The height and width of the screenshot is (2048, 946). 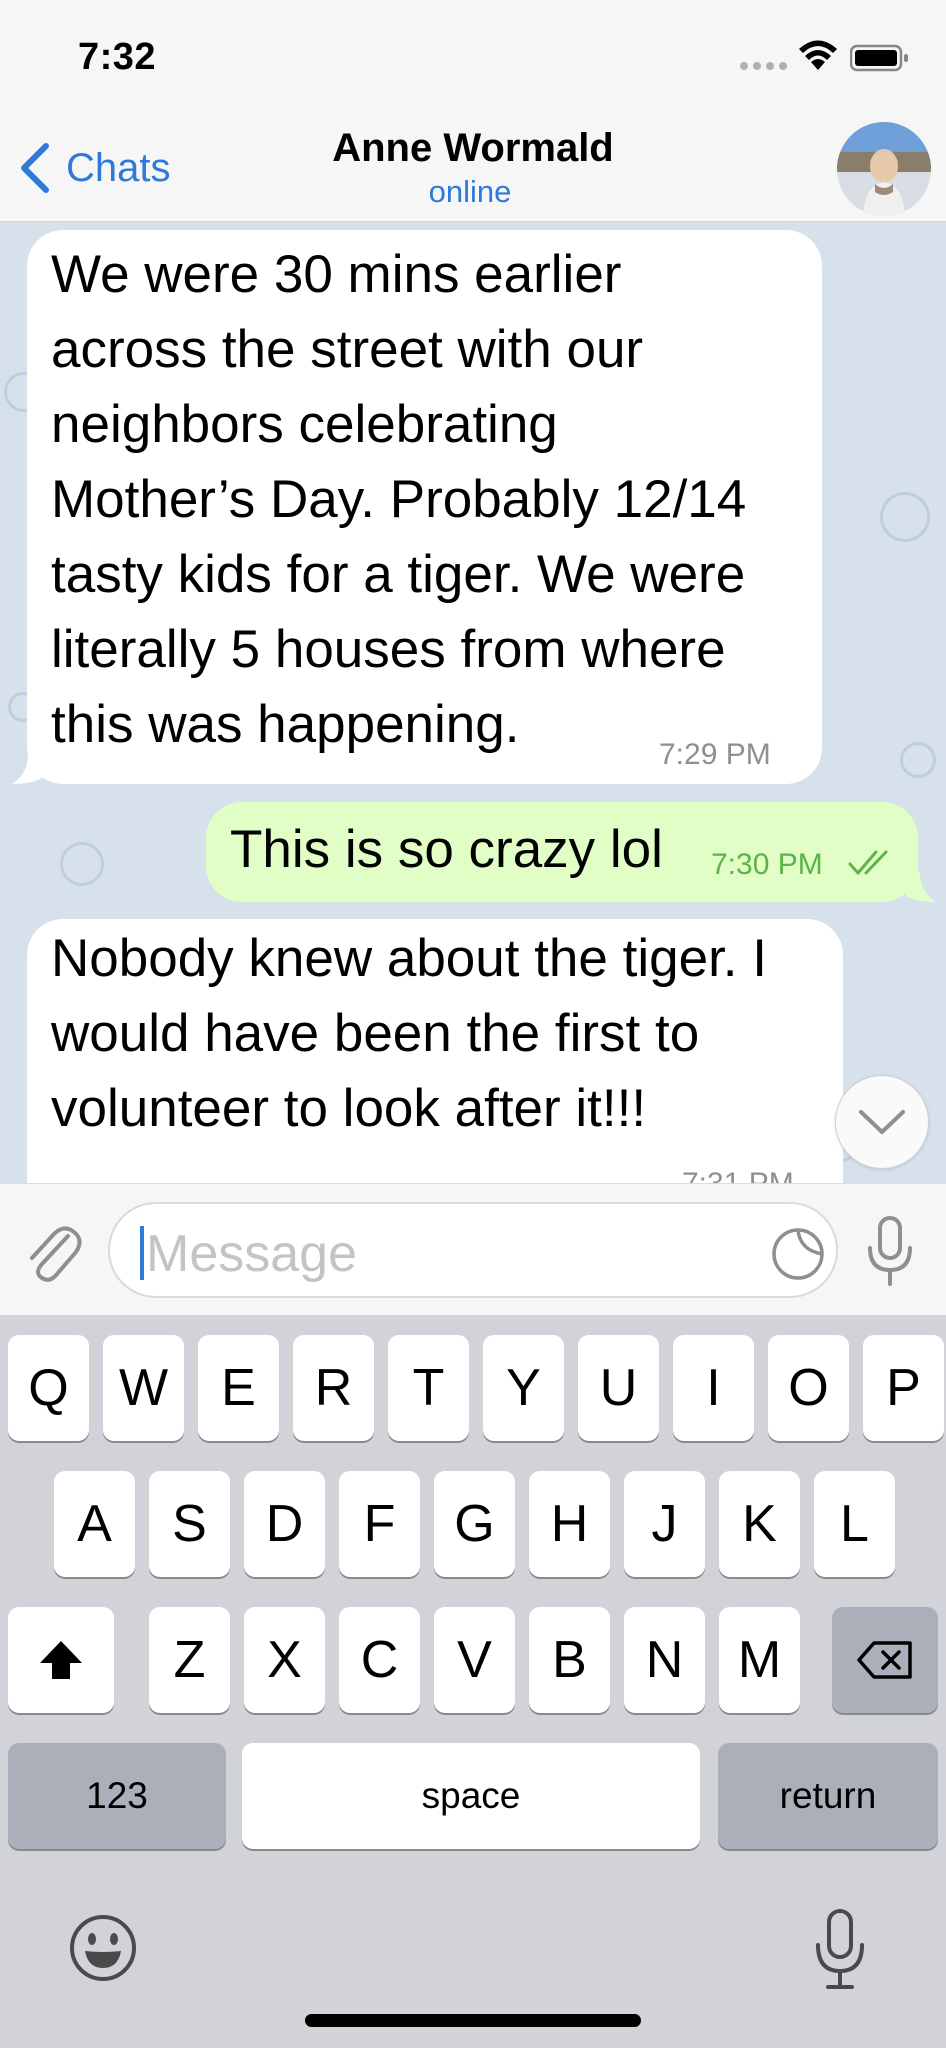 What do you see at coordinates (840, 1949) in the screenshot?
I see `dictation-microphone-icon` at bounding box center [840, 1949].